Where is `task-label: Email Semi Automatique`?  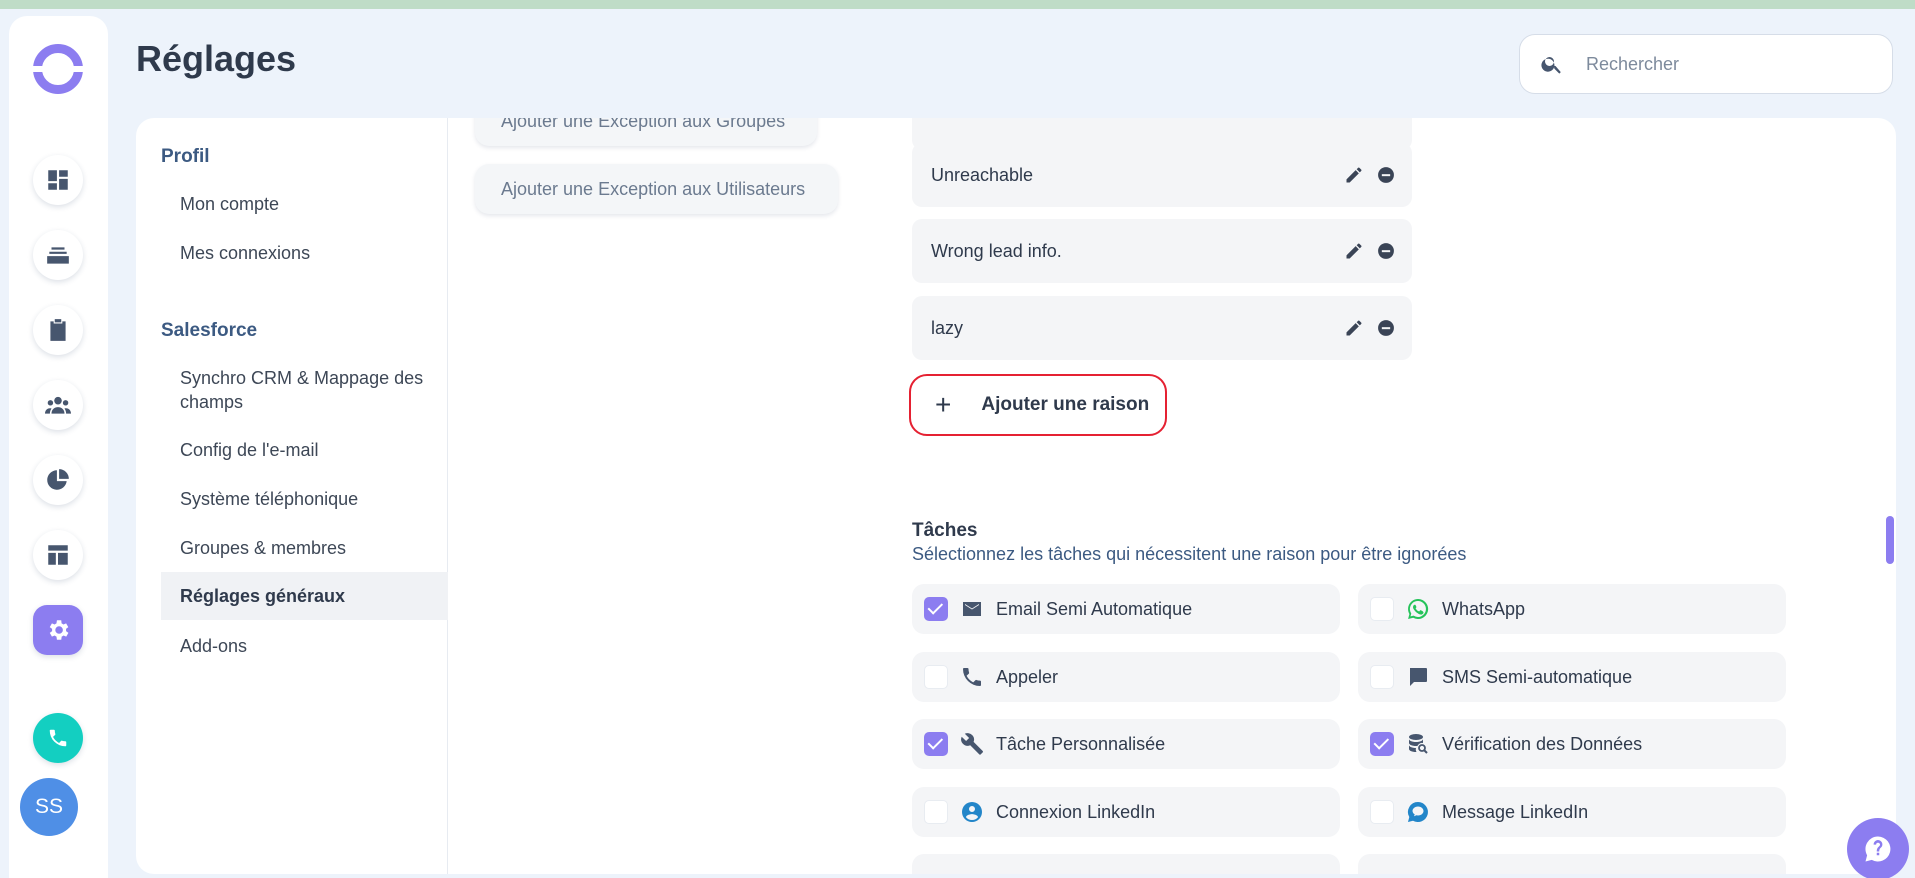
task-label: Email Semi Automatique is located at coordinates (1094, 608).